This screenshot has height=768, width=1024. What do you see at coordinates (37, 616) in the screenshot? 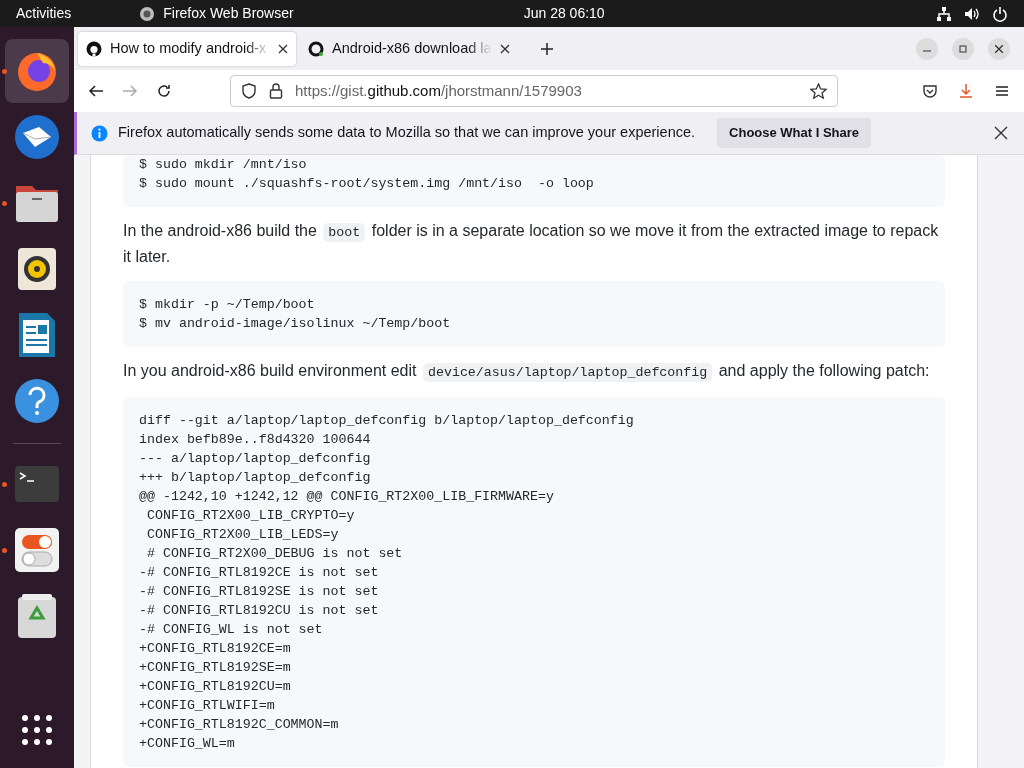
I see `trash-icon` at bounding box center [37, 616].